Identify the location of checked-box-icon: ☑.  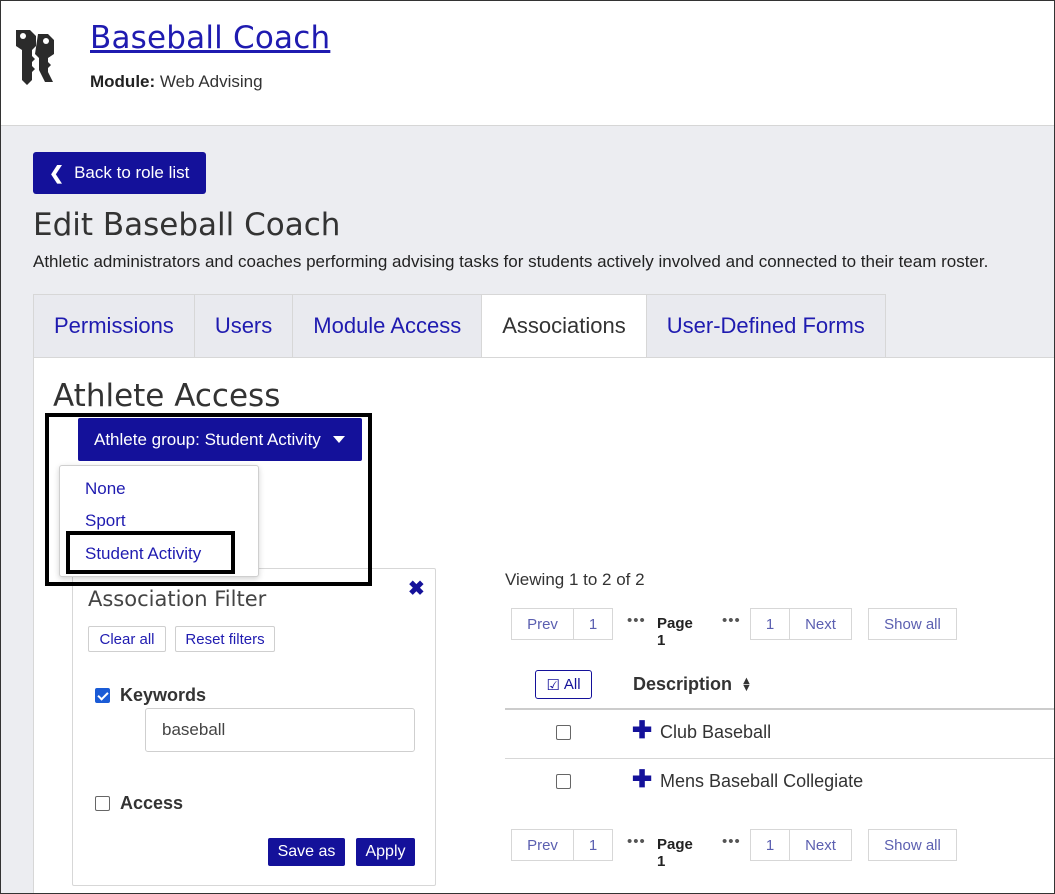
(553, 685).